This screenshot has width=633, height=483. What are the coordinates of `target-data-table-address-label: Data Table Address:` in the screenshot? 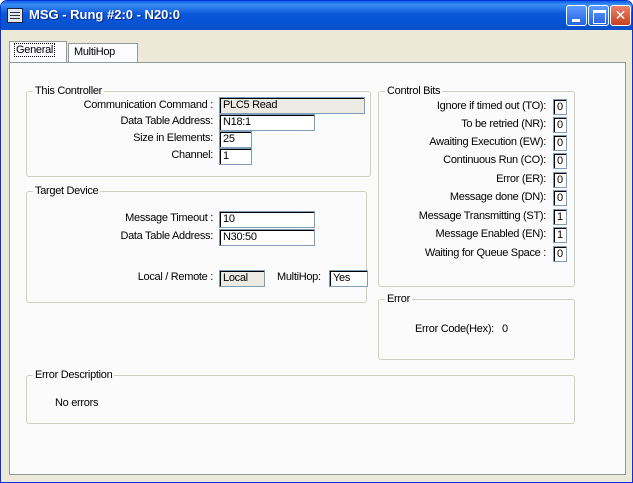 It's located at (166, 236).